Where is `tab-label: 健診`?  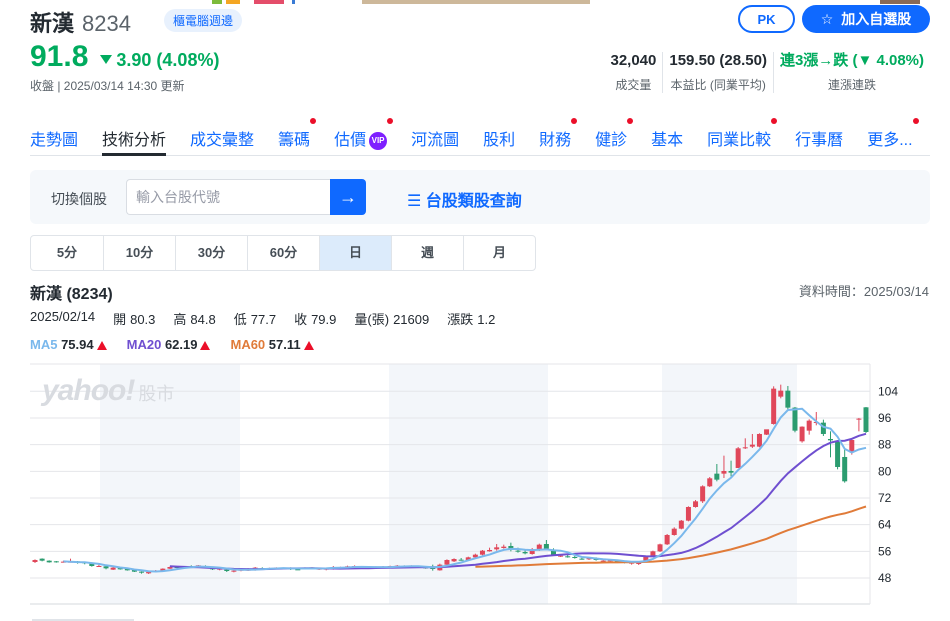 tab-label: 健診 is located at coordinates (611, 140).